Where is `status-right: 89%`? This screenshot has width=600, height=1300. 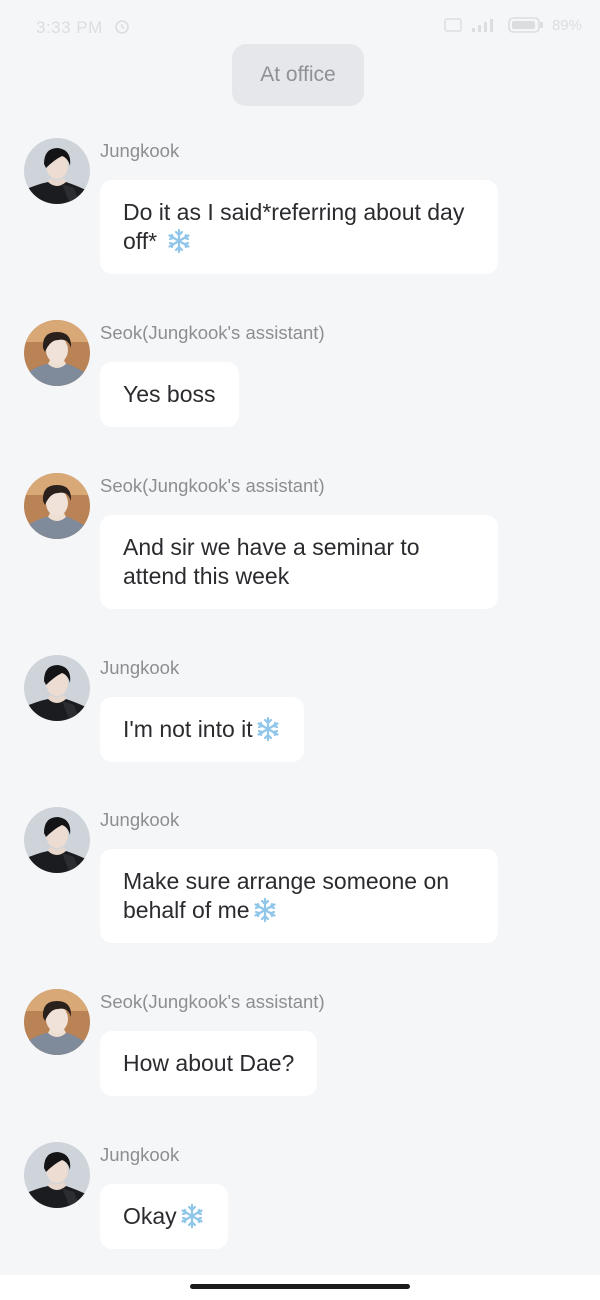 status-right: 89% is located at coordinates (513, 25).